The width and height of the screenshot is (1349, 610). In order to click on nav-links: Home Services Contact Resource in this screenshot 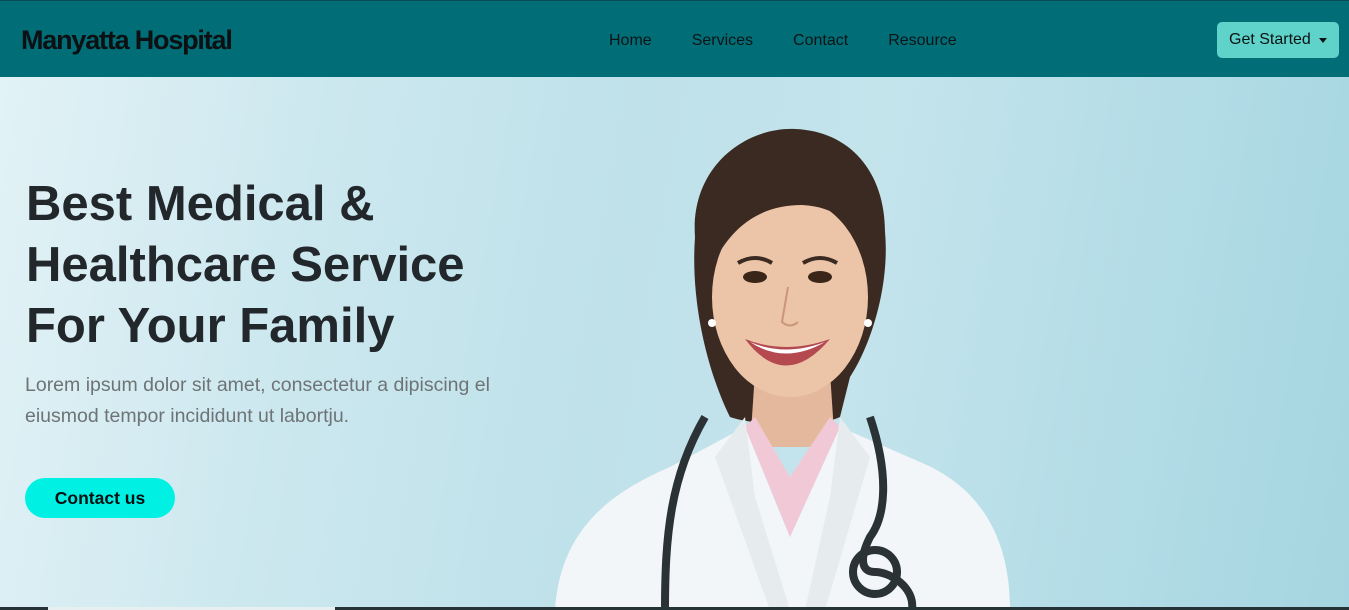, I will do `click(803, 41)`.